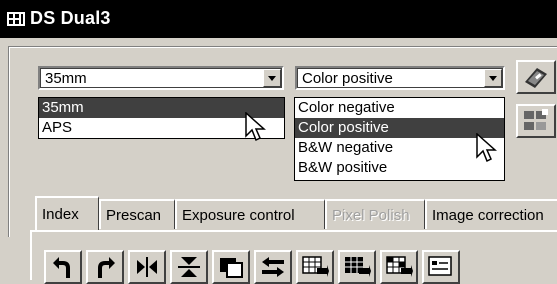  I want to click on scan-all-icon, so click(358, 267).